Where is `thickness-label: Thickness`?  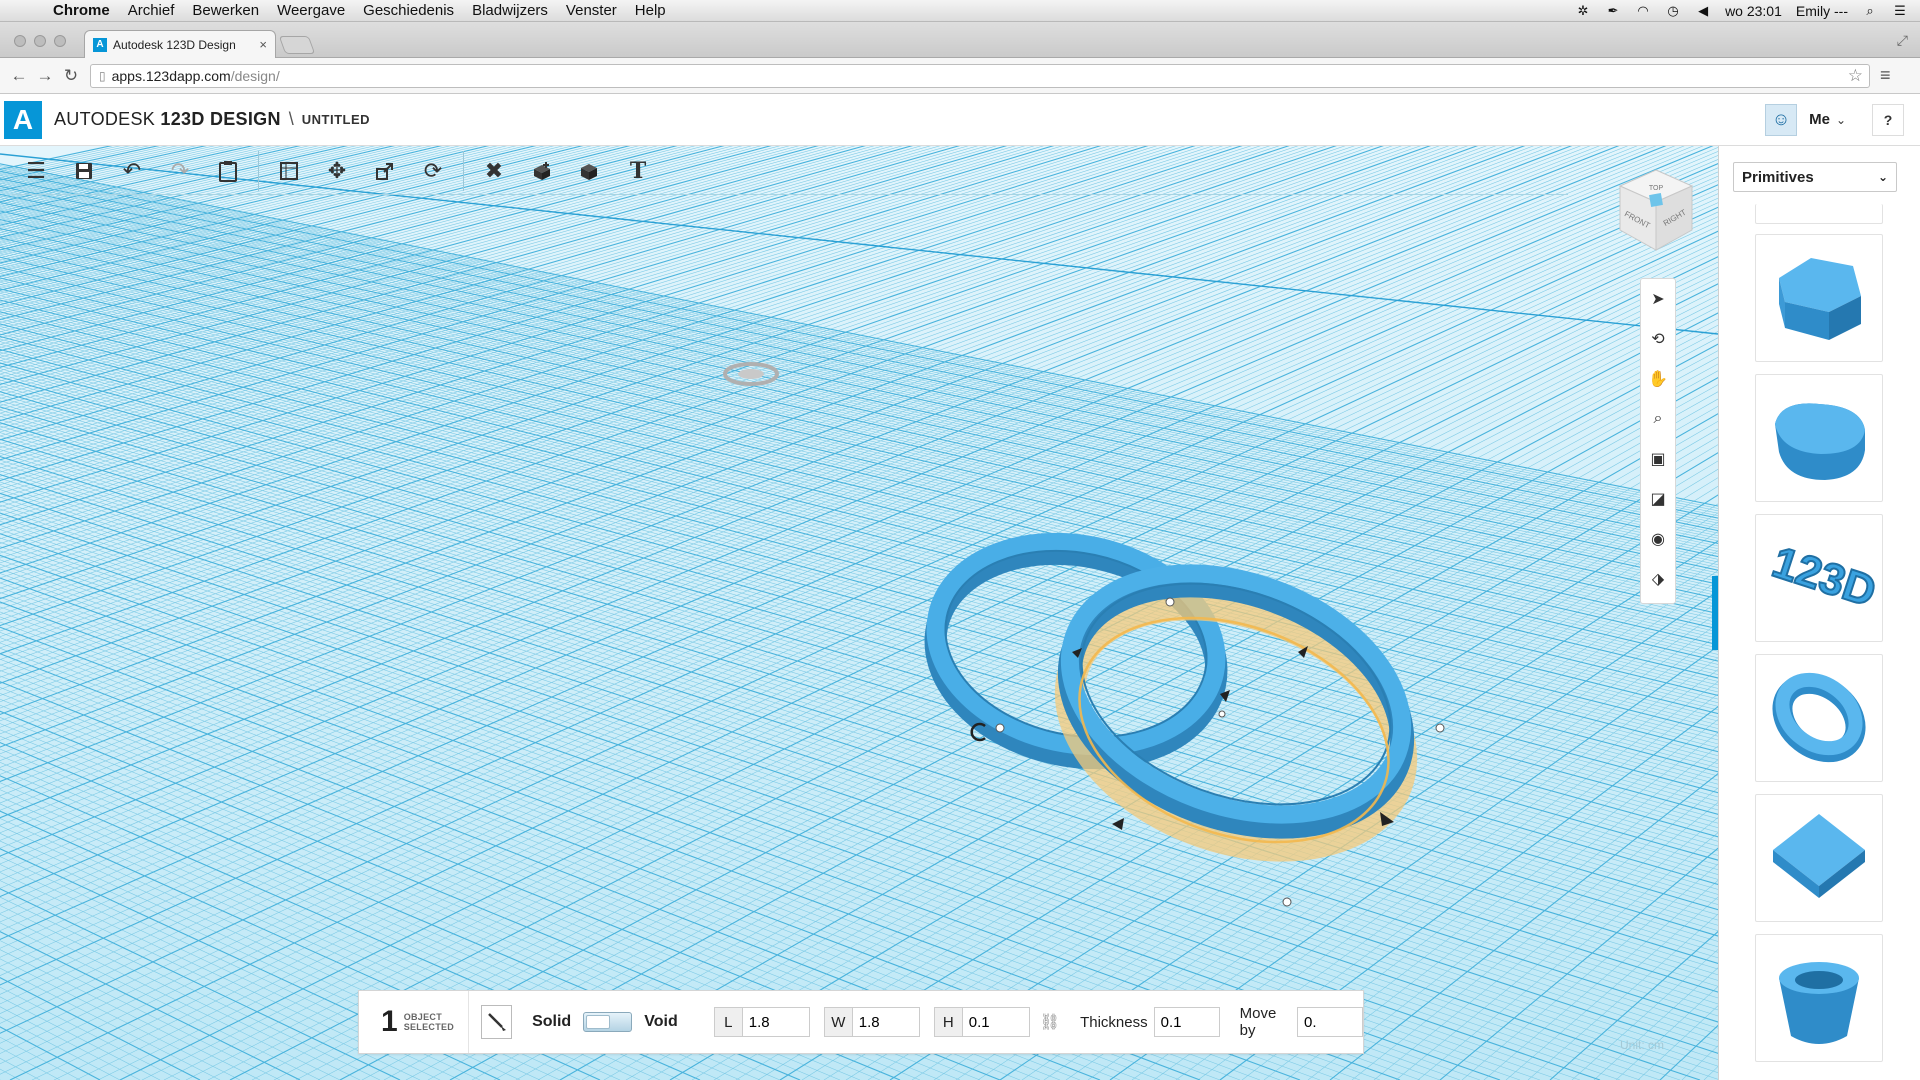 thickness-label: Thickness is located at coordinates (1114, 1022).